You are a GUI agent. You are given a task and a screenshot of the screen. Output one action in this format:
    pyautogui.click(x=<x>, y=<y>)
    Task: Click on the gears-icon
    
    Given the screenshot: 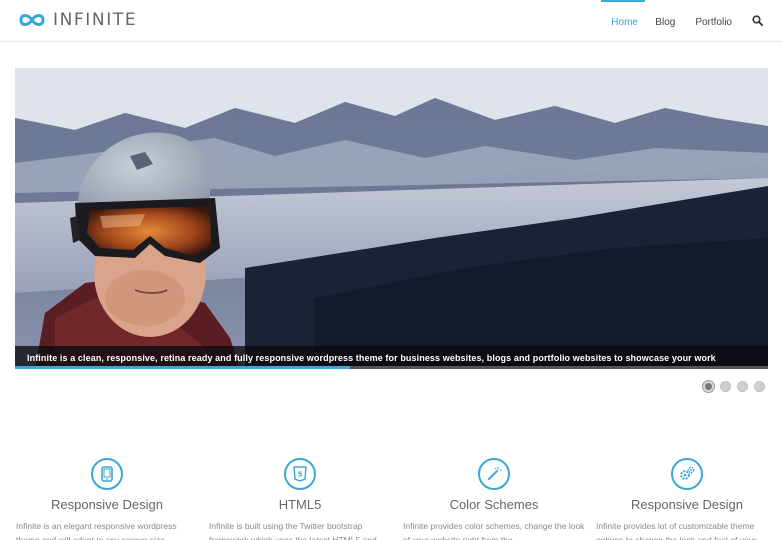 What is the action you would take?
    pyautogui.click(x=687, y=474)
    